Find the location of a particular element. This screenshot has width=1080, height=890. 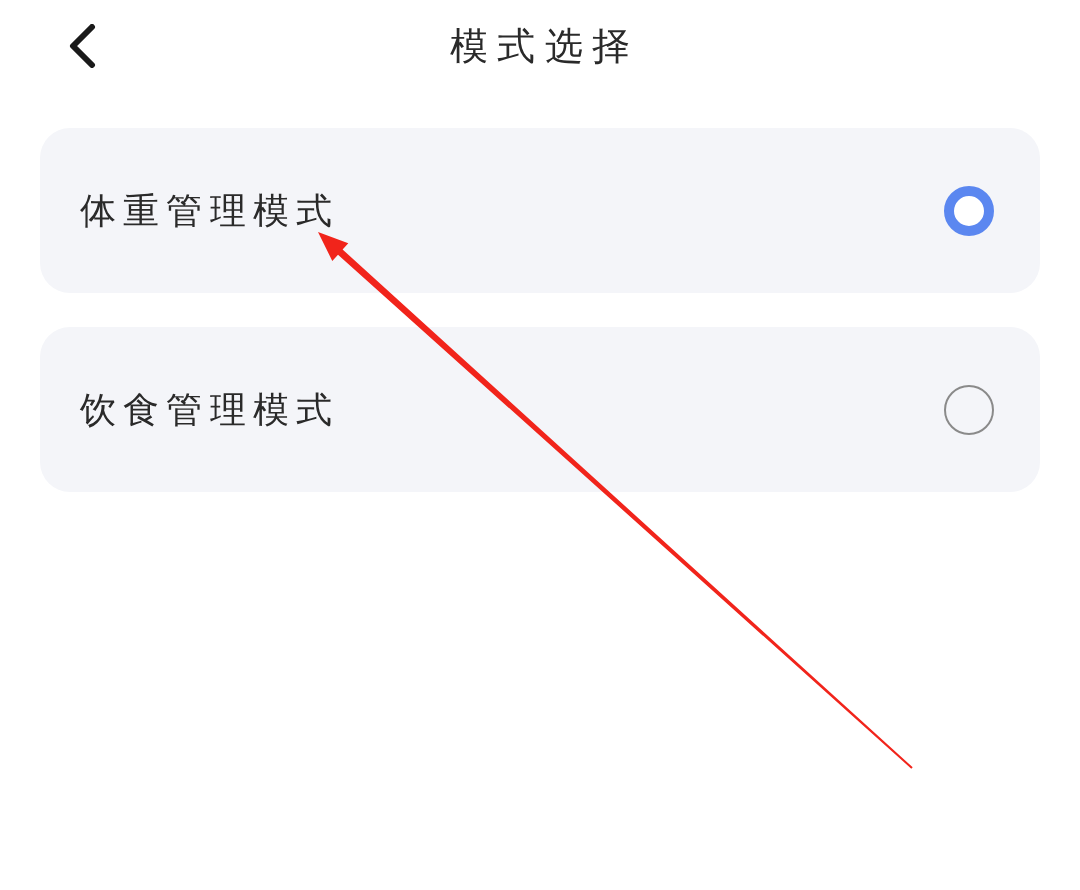

page-title: 模式选择 is located at coordinates (544, 46).